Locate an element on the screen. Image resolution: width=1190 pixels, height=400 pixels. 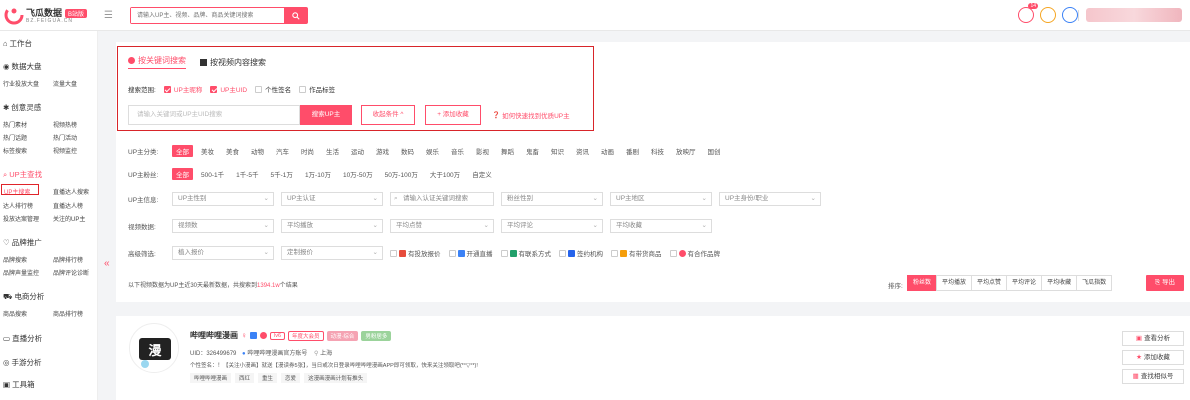
add-favorite-button: + 添加收藏 is located at coordinates (453, 115).